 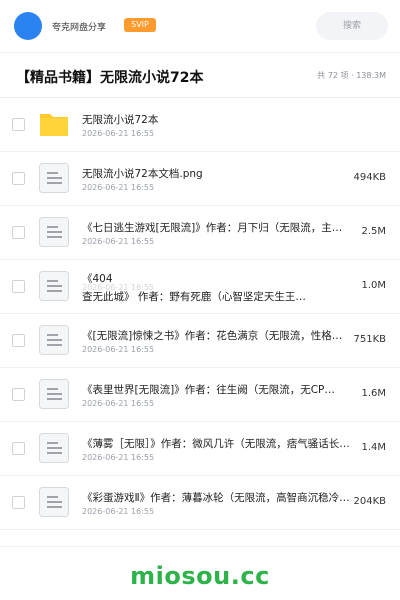 What do you see at coordinates (200, 26) in the screenshot?
I see `top-bar: 夸克网盘分享 SVIP 搜索` at bounding box center [200, 26].